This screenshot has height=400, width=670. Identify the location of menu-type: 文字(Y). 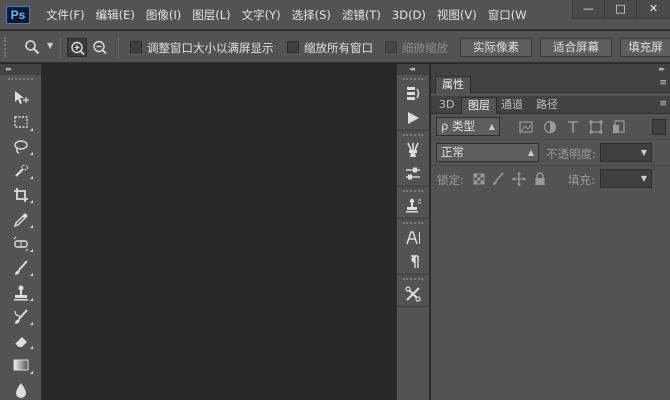
(261, 15).